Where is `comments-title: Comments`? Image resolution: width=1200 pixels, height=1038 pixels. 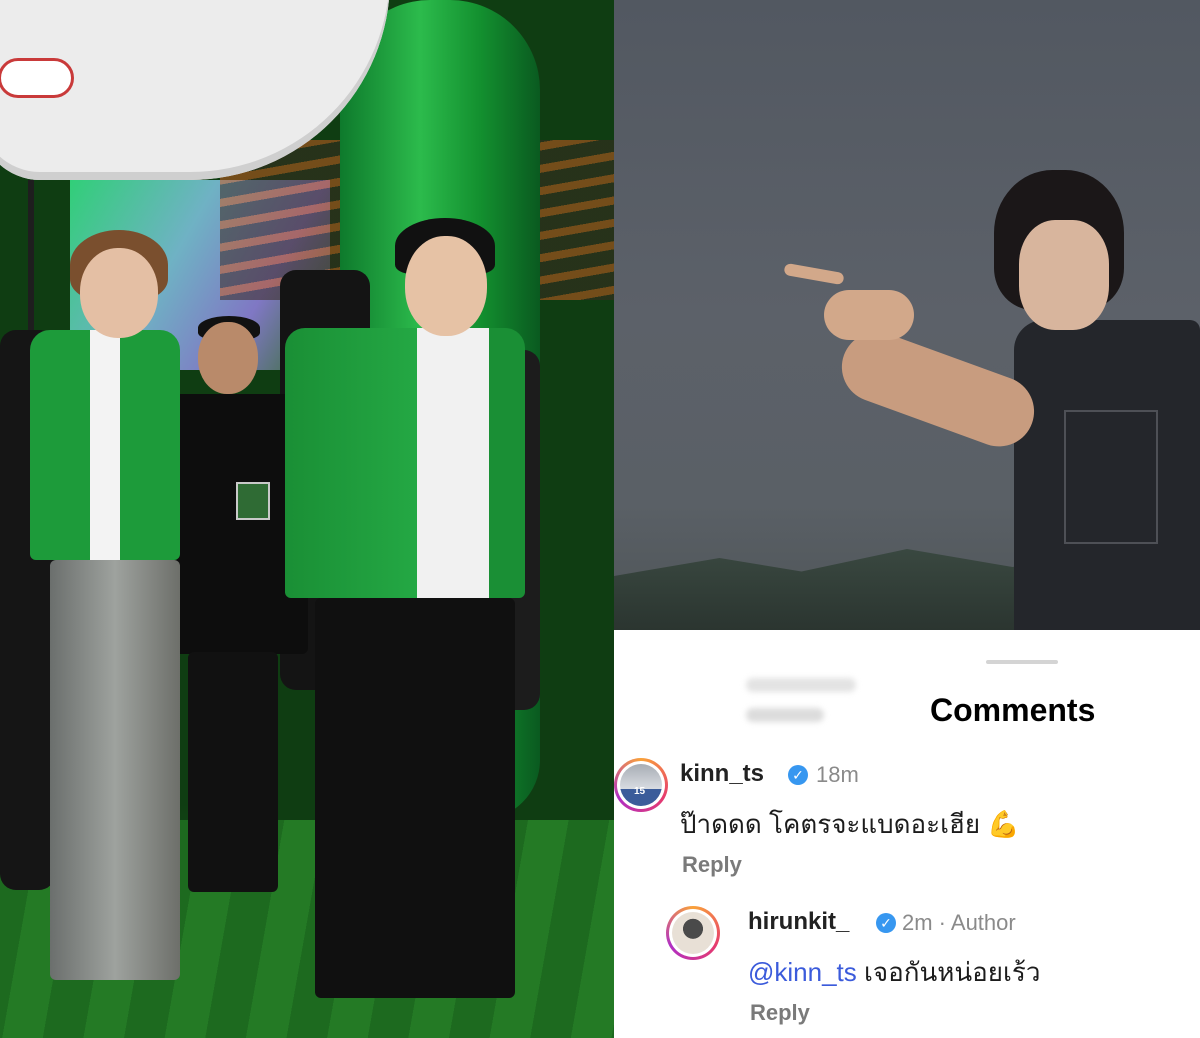
comments-title: Comments is located at coordinates (1013, 710).